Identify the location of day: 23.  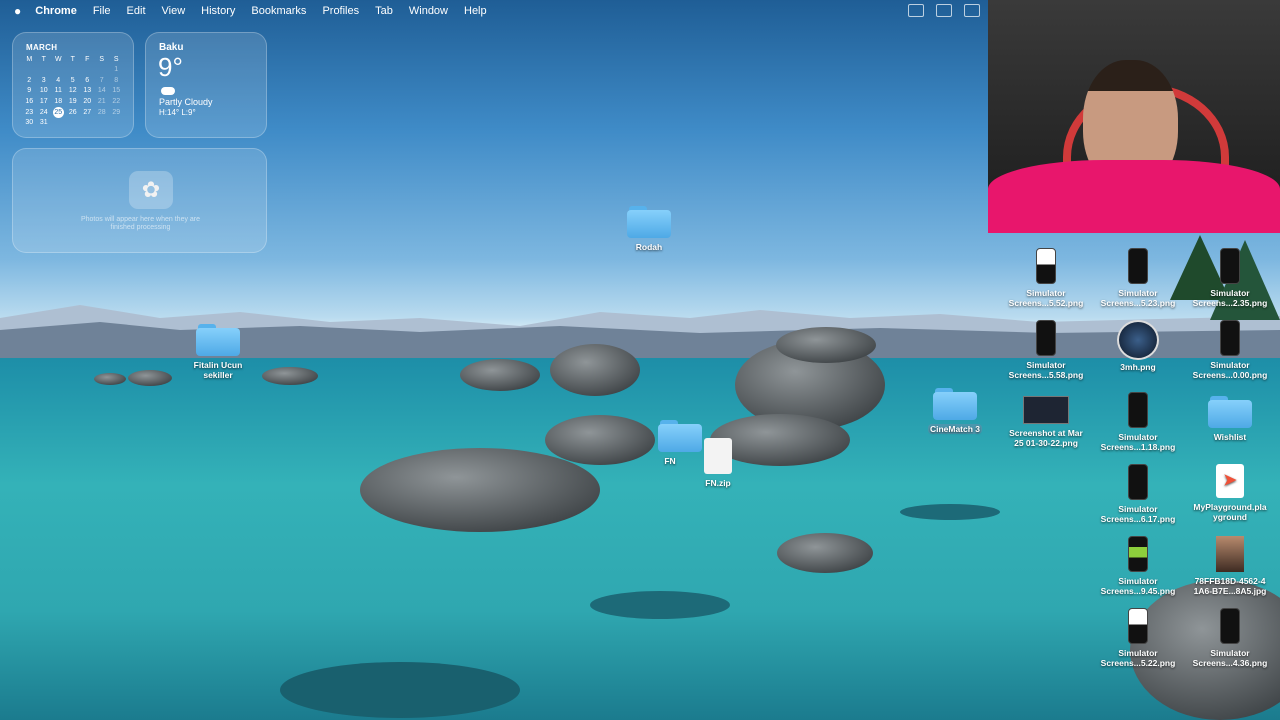
(29, 112).